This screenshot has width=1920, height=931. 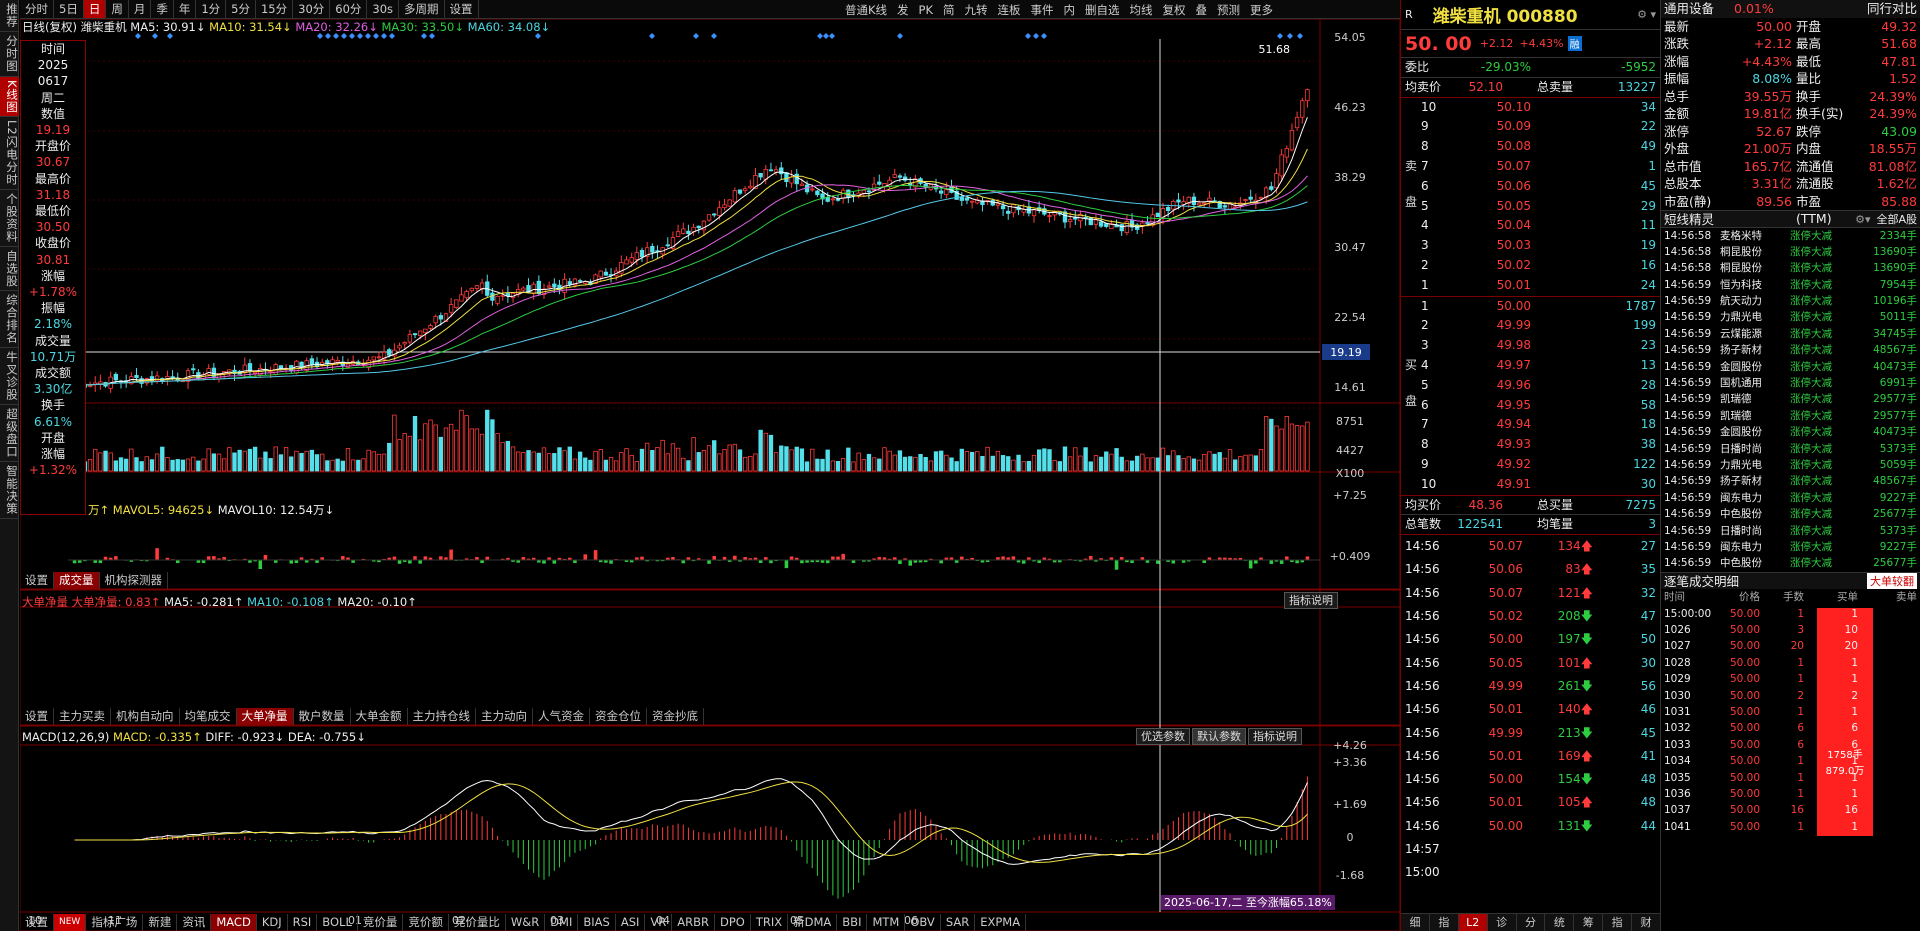 What do you see at coordinates (1589, 922) in the screenshot?
I see `quote-bottom-tab: 筹` at bounding box center [1589, 922].